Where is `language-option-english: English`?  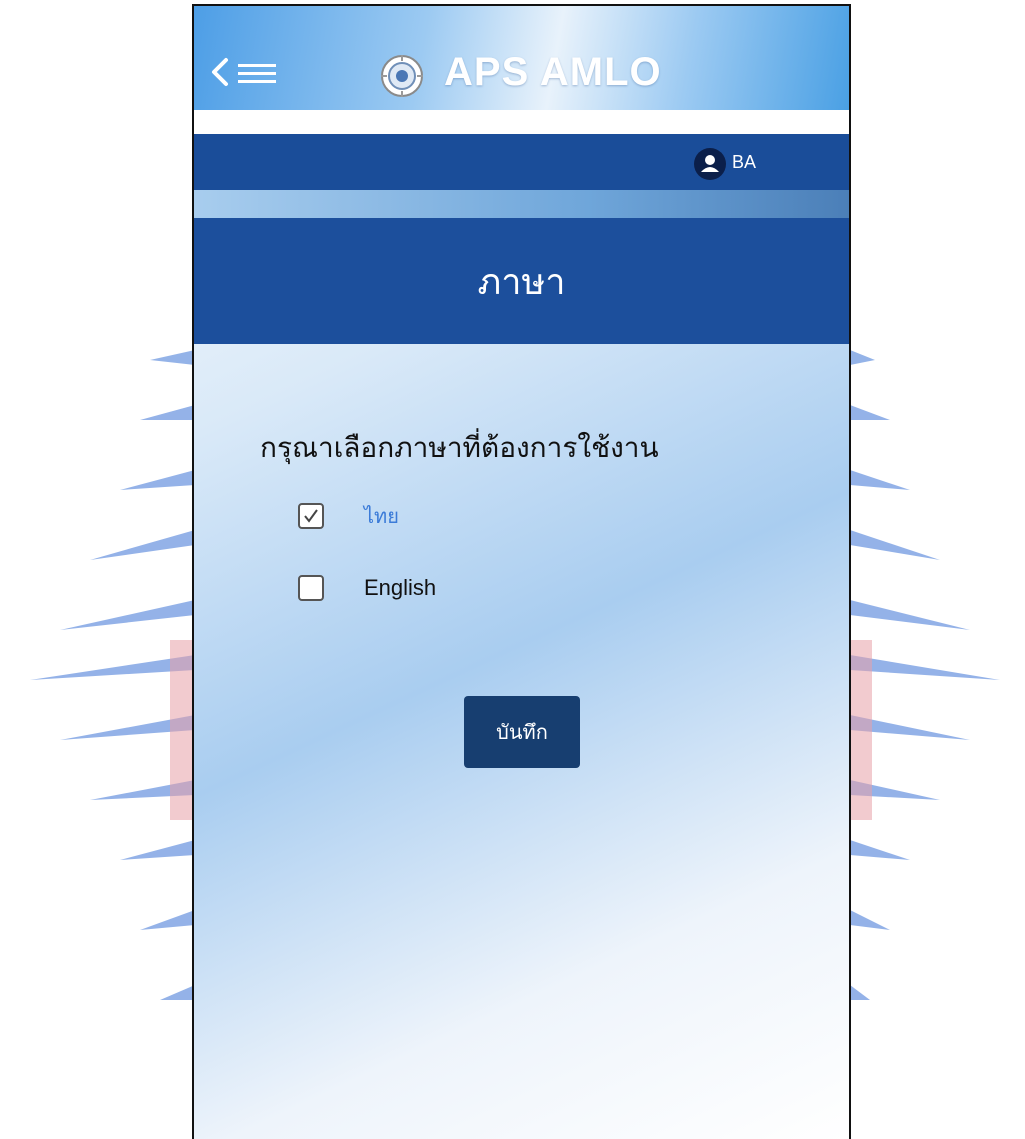
language-option-english: English is located at coordinates (367, 588).